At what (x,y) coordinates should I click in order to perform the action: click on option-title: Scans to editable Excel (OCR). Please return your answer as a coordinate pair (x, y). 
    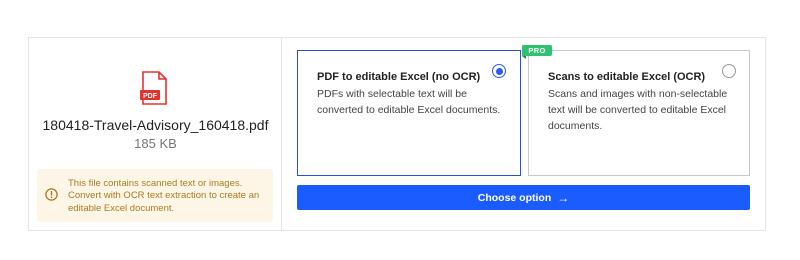
    Looking at the image, I should click on (627, 77).